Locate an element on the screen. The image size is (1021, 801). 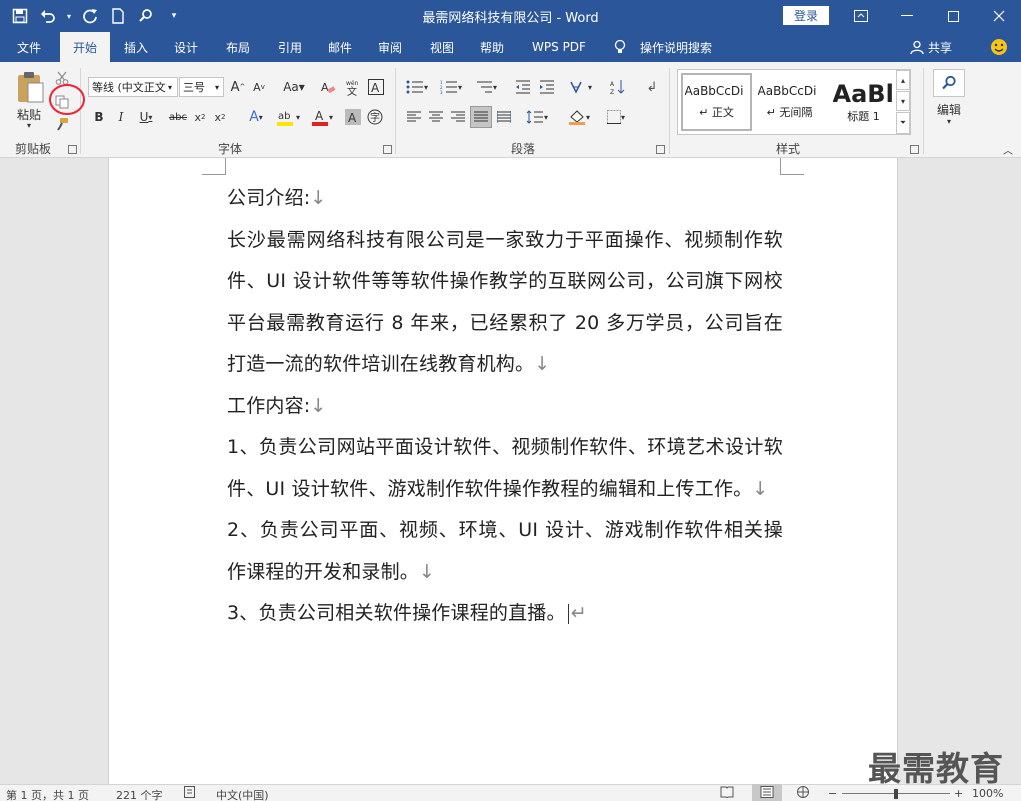
svg-text: 文 is located at coordinates (352, 90).